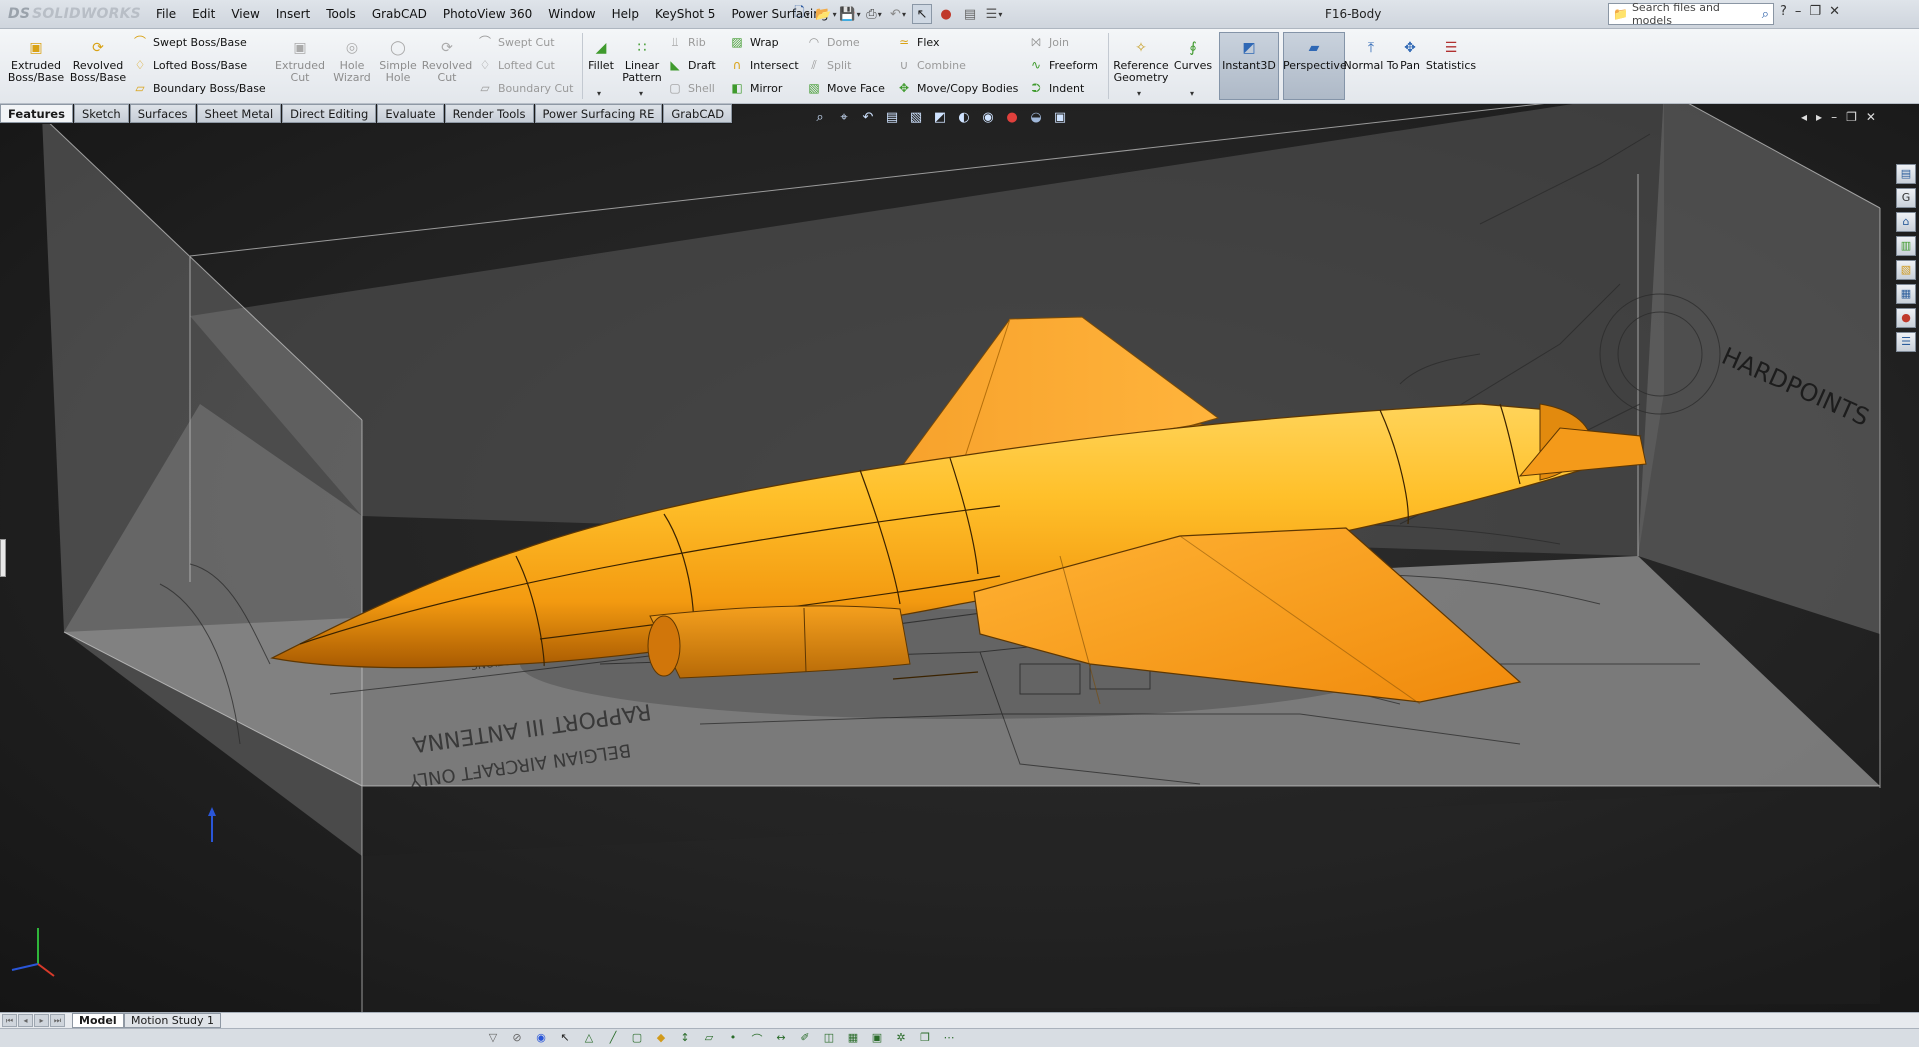 Image resolution: width=1919 pixels, height=1047 pixels. I want to click on hide-show-items-icon: ◉, so click(988, 117).